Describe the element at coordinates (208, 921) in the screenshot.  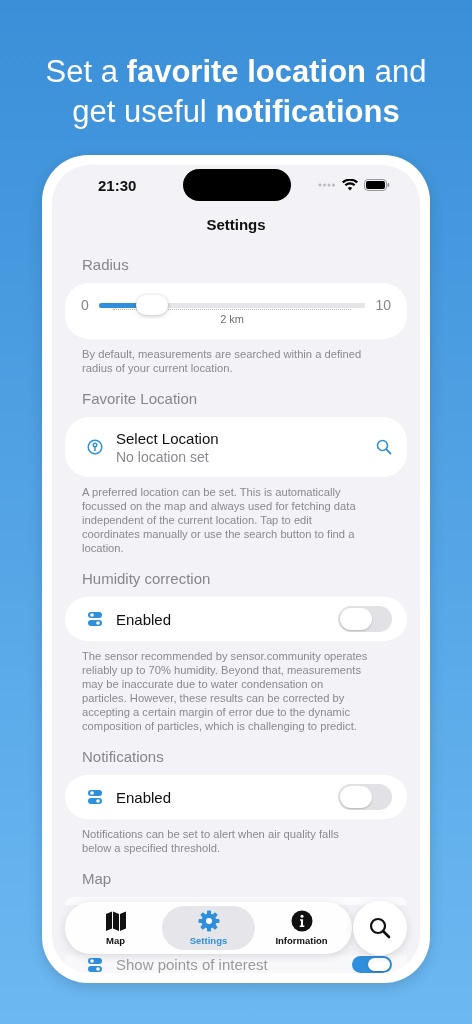
I see `gear-icon` at that location.